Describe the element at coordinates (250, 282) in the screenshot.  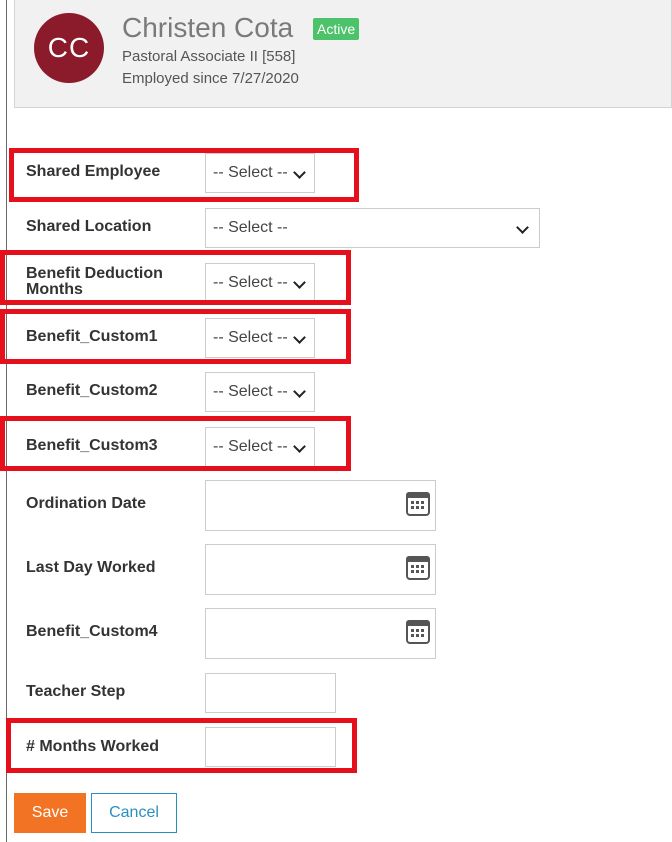
I see `benefit-deduction-months-value: -- Select --` at that location.